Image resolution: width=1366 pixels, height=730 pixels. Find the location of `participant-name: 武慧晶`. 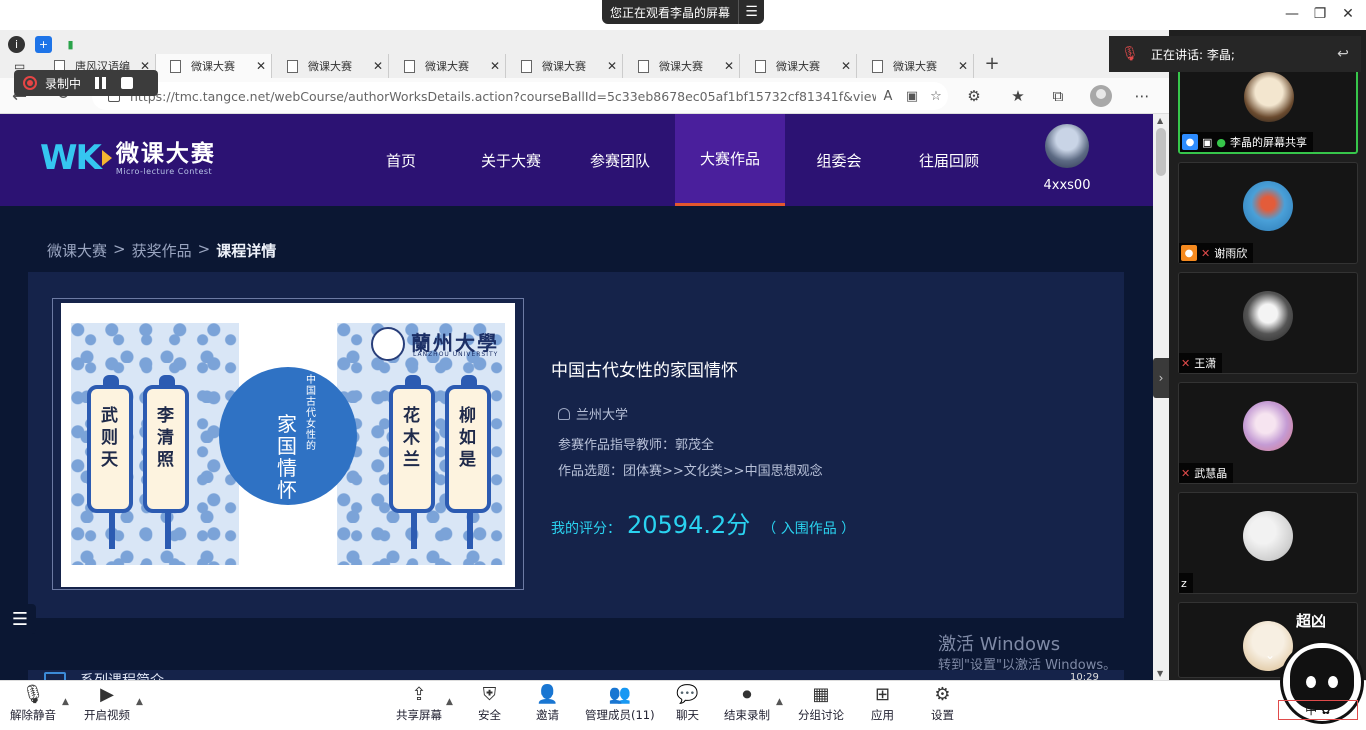

participant-name: 武慧晶 is located at coordinates (1211, 473).